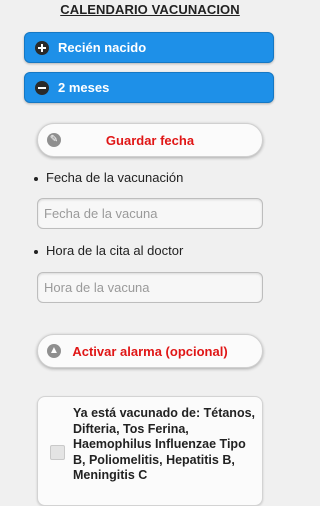 The height and width of the screenshot is (506, 320). What do you see at coordinates (149, 87) in the screenshot?
I see `section-2-meses: 2 meses` at bounding box center [149, 87].